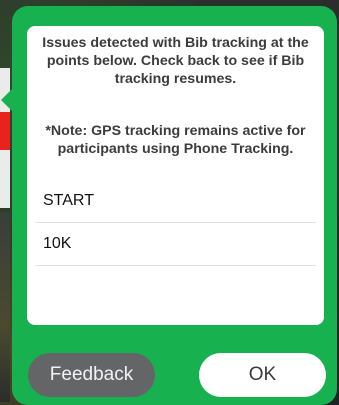 This screenshot has height=405, width=339. Describe the element at coordinates (175, 244) in the screenshot. I see `list-item: 10K` at that location.